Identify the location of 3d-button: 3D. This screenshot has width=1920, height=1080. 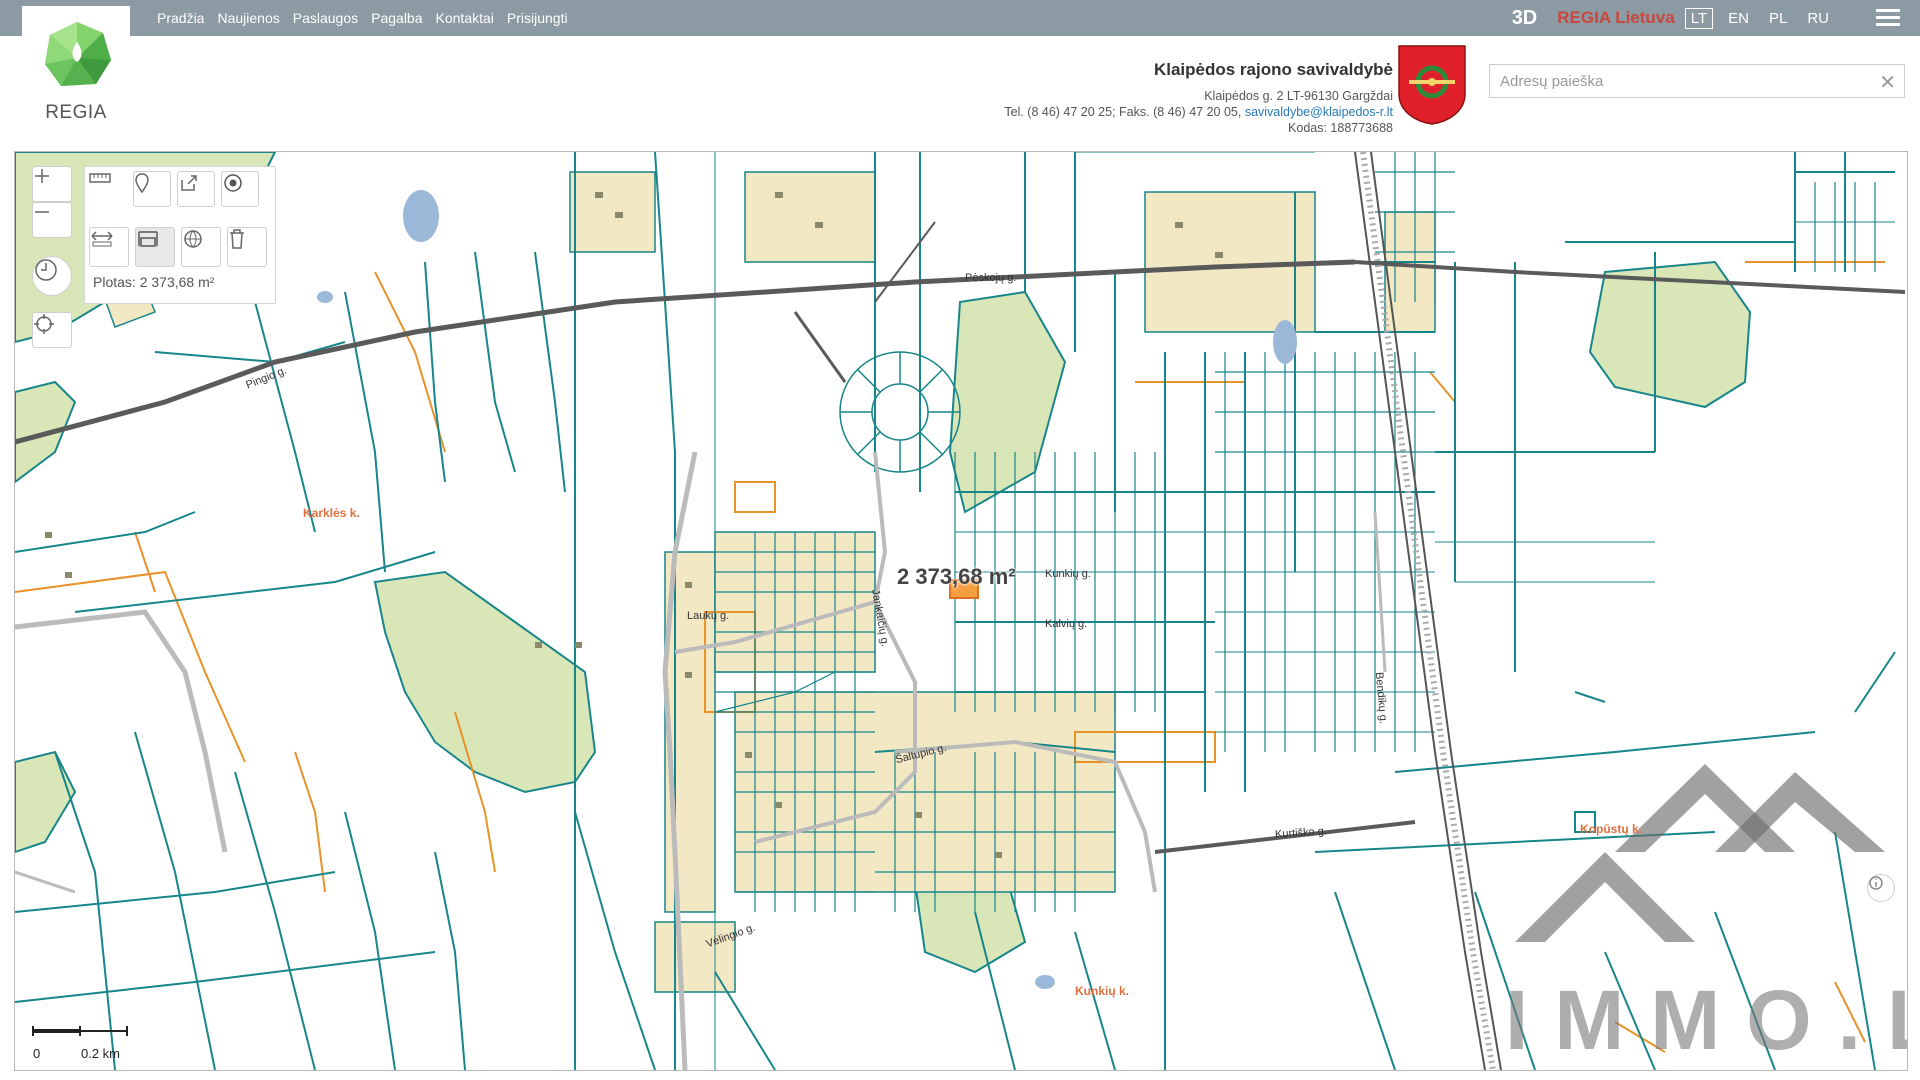
(1525, 18).